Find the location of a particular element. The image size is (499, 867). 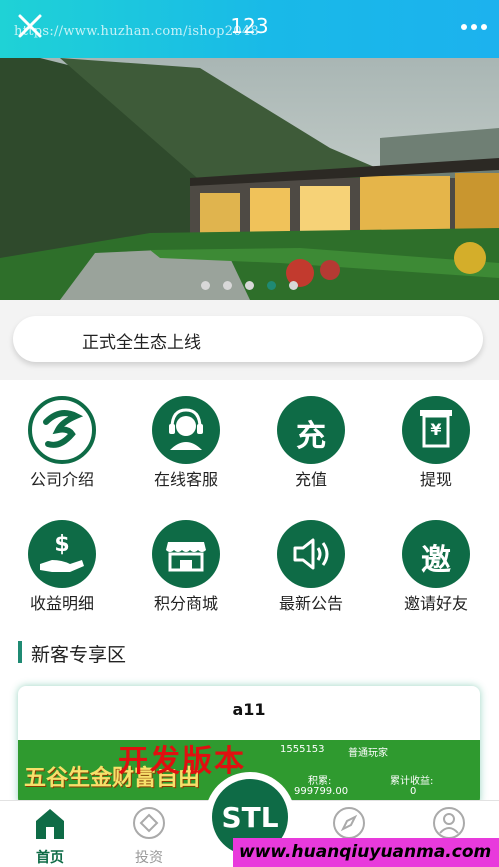

recharge-icon: 充 is located at coordinates (311, 430).